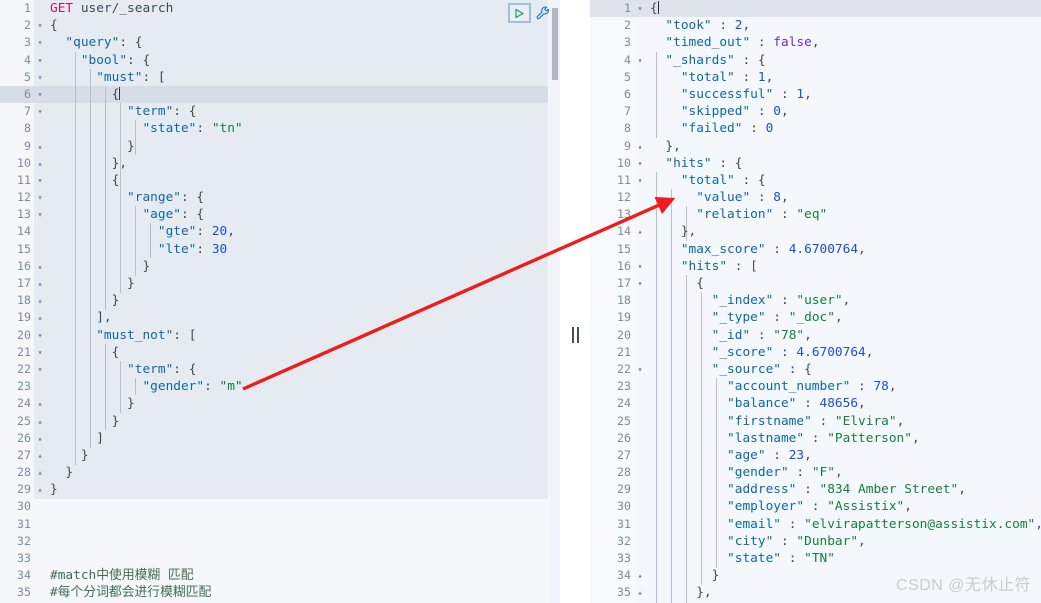 The height and width of the screenshot is (603, 1041). I want to click on code-text: "successful" : 1,, so click(843, 94).